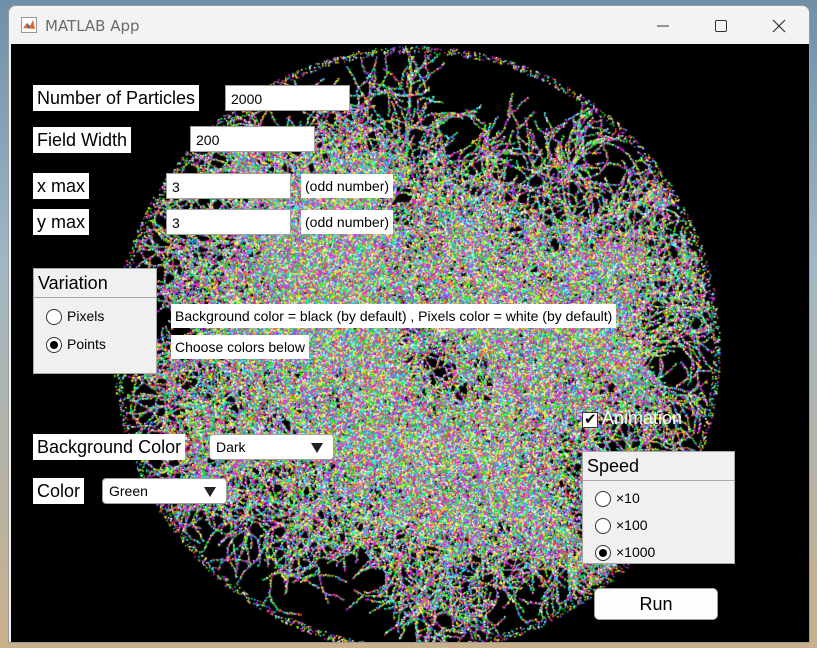 Image resolution: width=817 pixels, height=648 pixels. I want to click on matlab-logo-icon, so click(29, 25).